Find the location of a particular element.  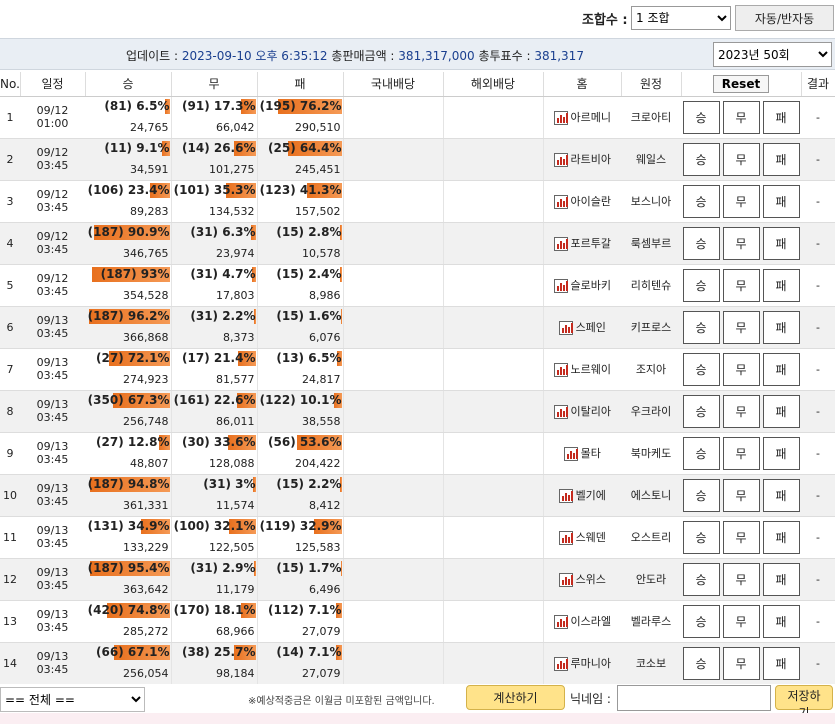

lose-count: 6,076 is located at coordinates (325, 337).